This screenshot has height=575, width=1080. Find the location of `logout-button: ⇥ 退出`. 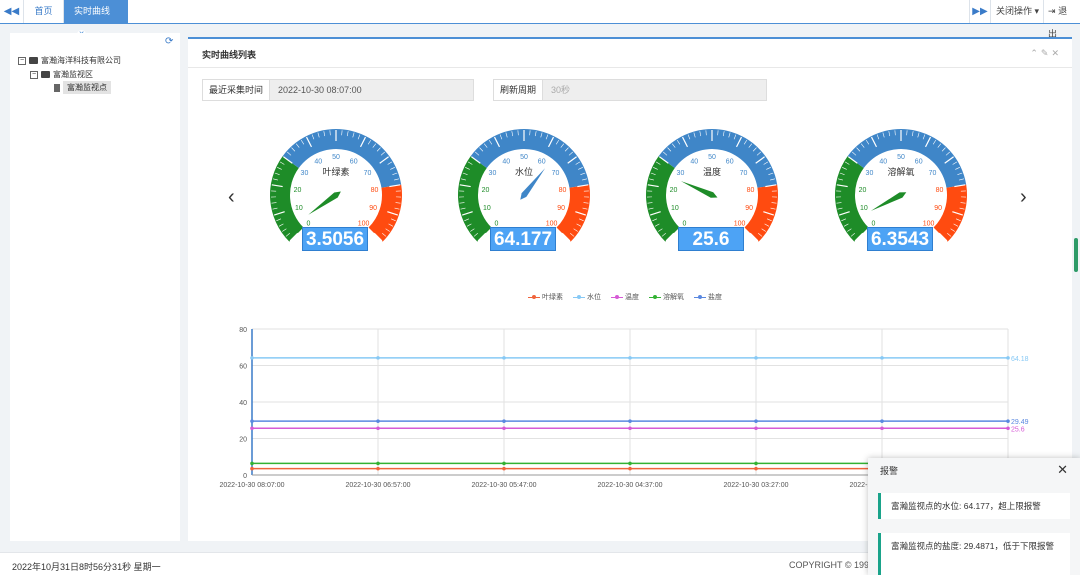

logout-button: ⇥ 退出 is located at coordinates (1062, 19).